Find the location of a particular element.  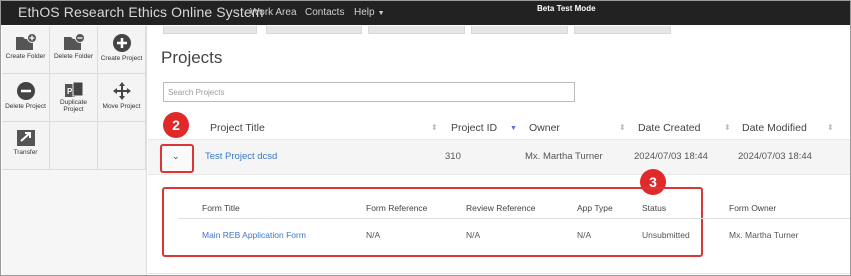

beta-mode-label: Beta Test Mode is located at coordinates (566, 8).